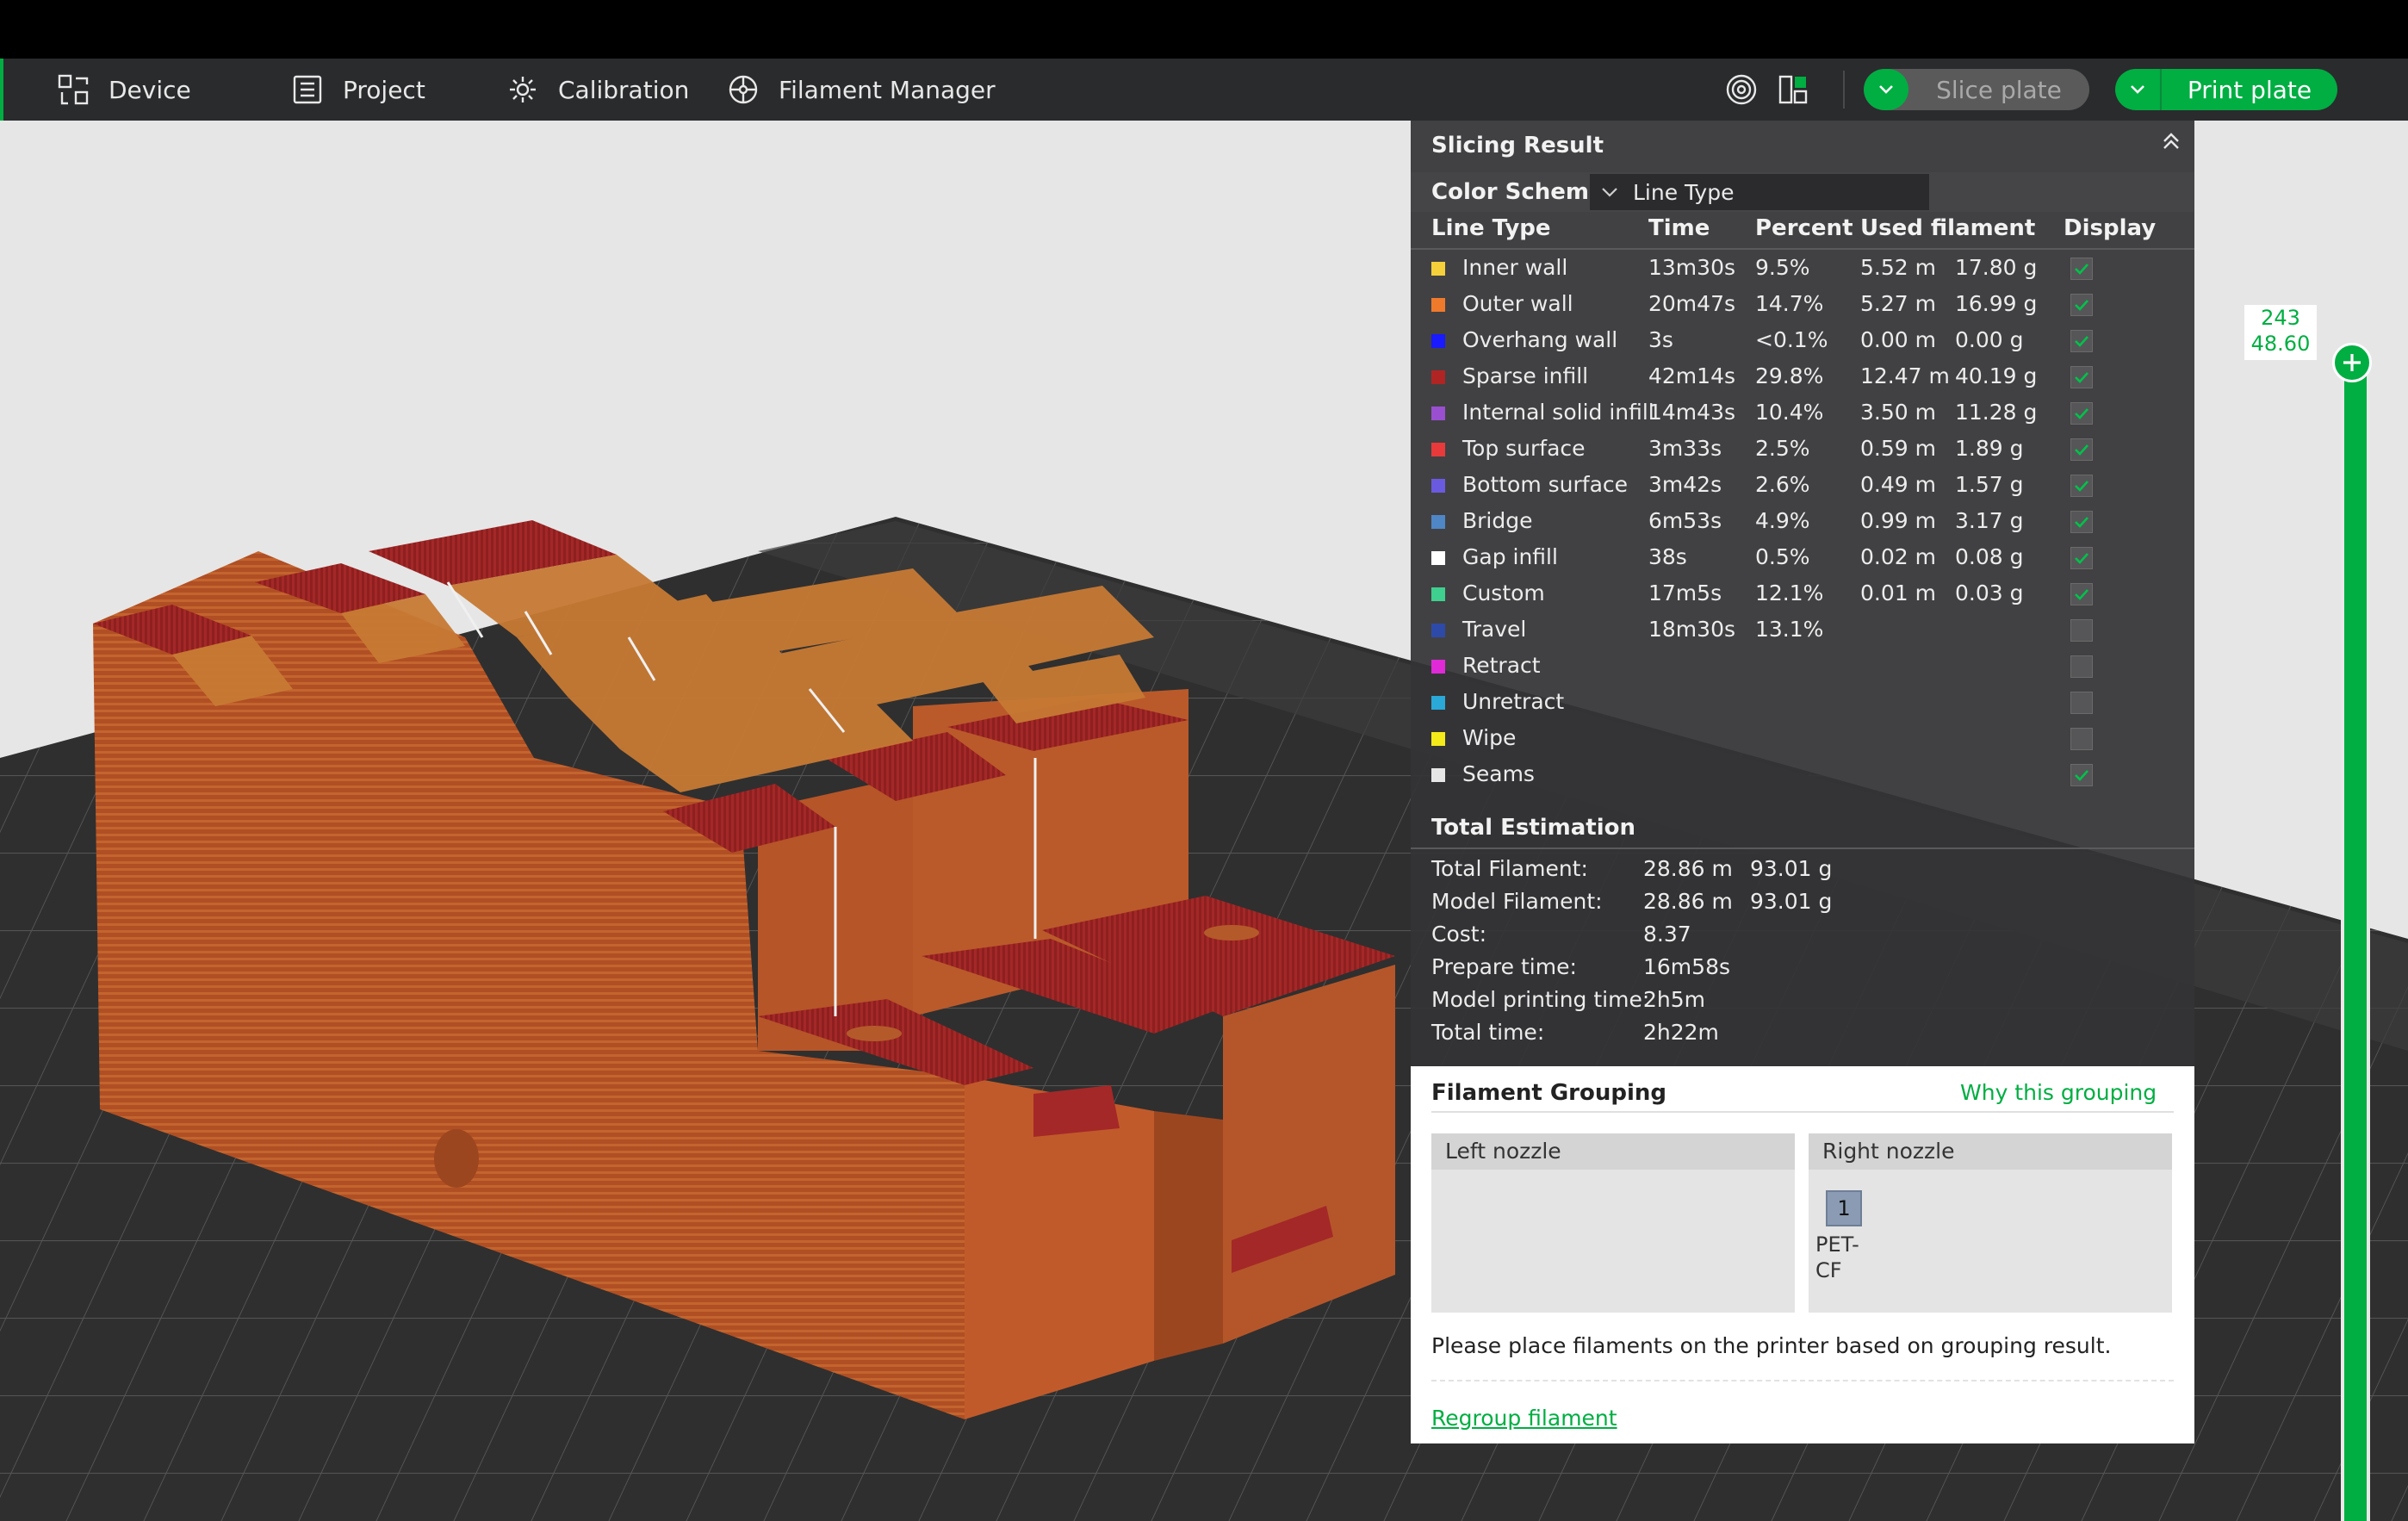  I want to click on table-row: Gap infill 38s 0.5% 0.02 m 0.08 g, so click(1802, 557).